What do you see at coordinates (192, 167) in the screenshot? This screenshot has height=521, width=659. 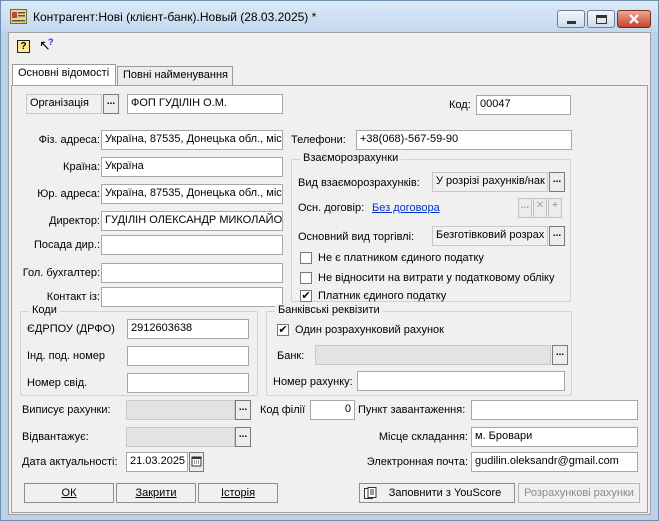 I see `country-field: Україна` at bounding box center [192, 167].